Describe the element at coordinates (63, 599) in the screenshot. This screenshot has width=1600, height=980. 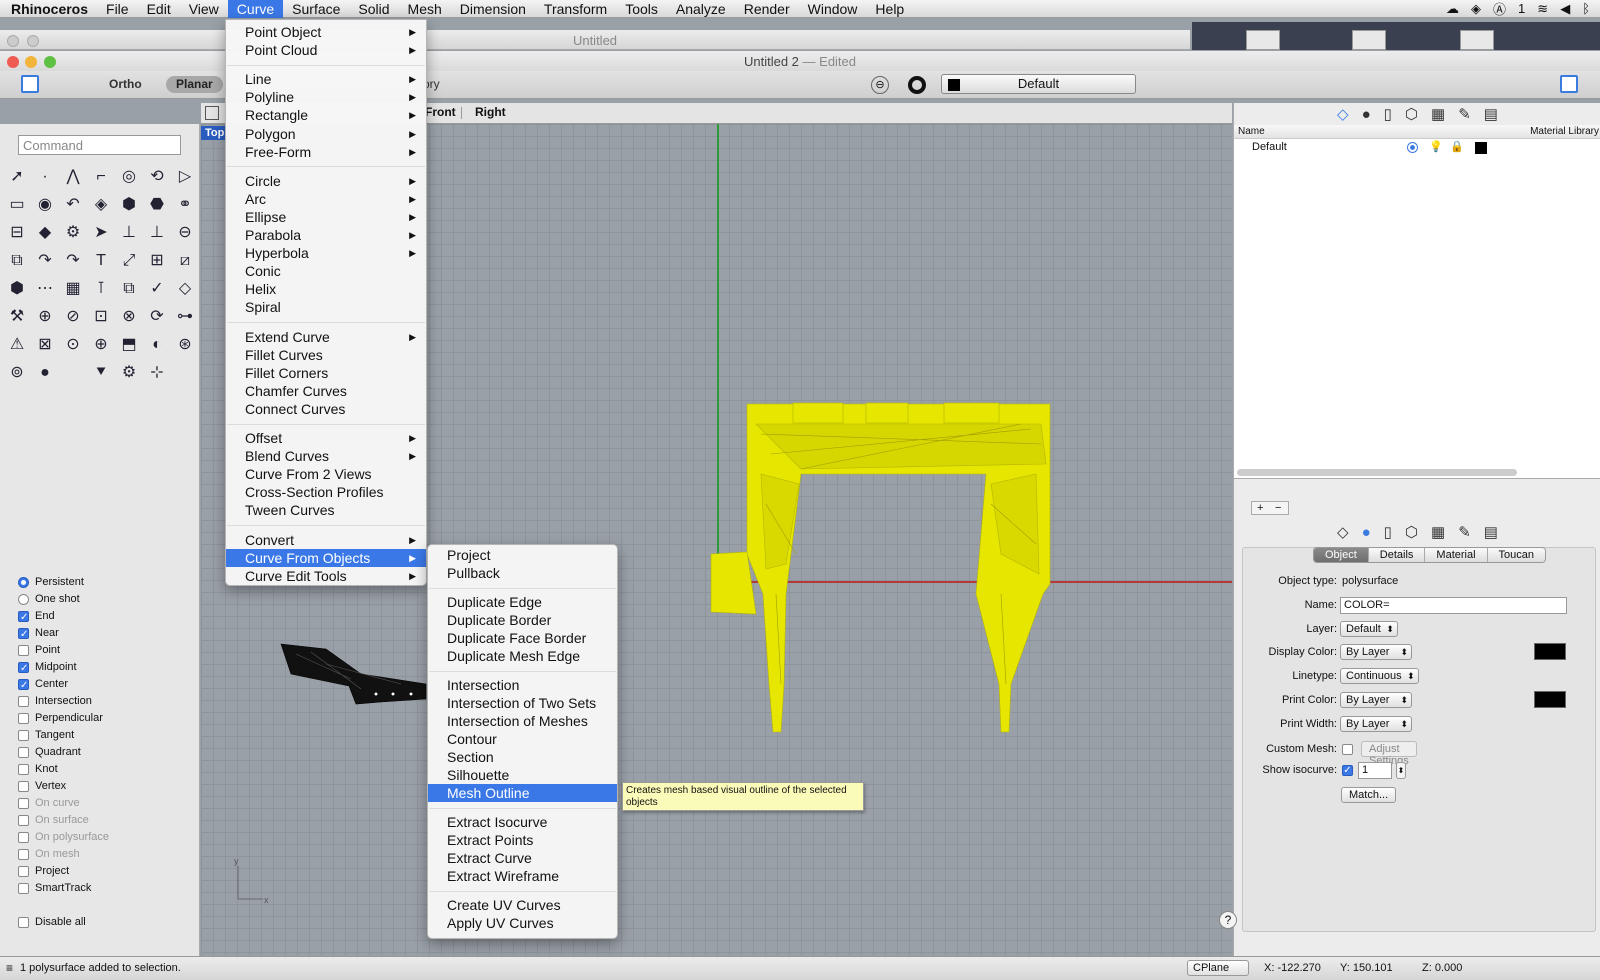
I see `osnap-one-shot: One shot` at that location.